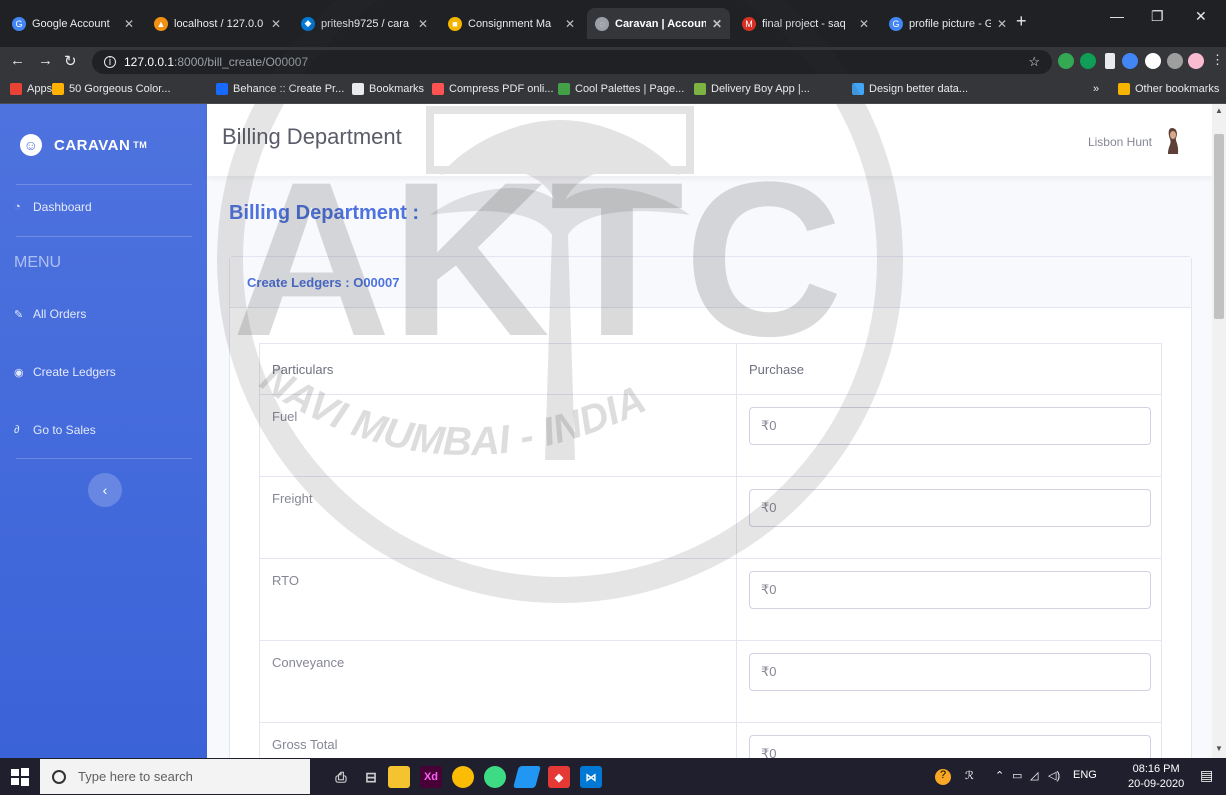  What do you see at coordinates (969, 775) in the screenshot?
I see `people-icon: ℛ` at bounding box center [969, 775].